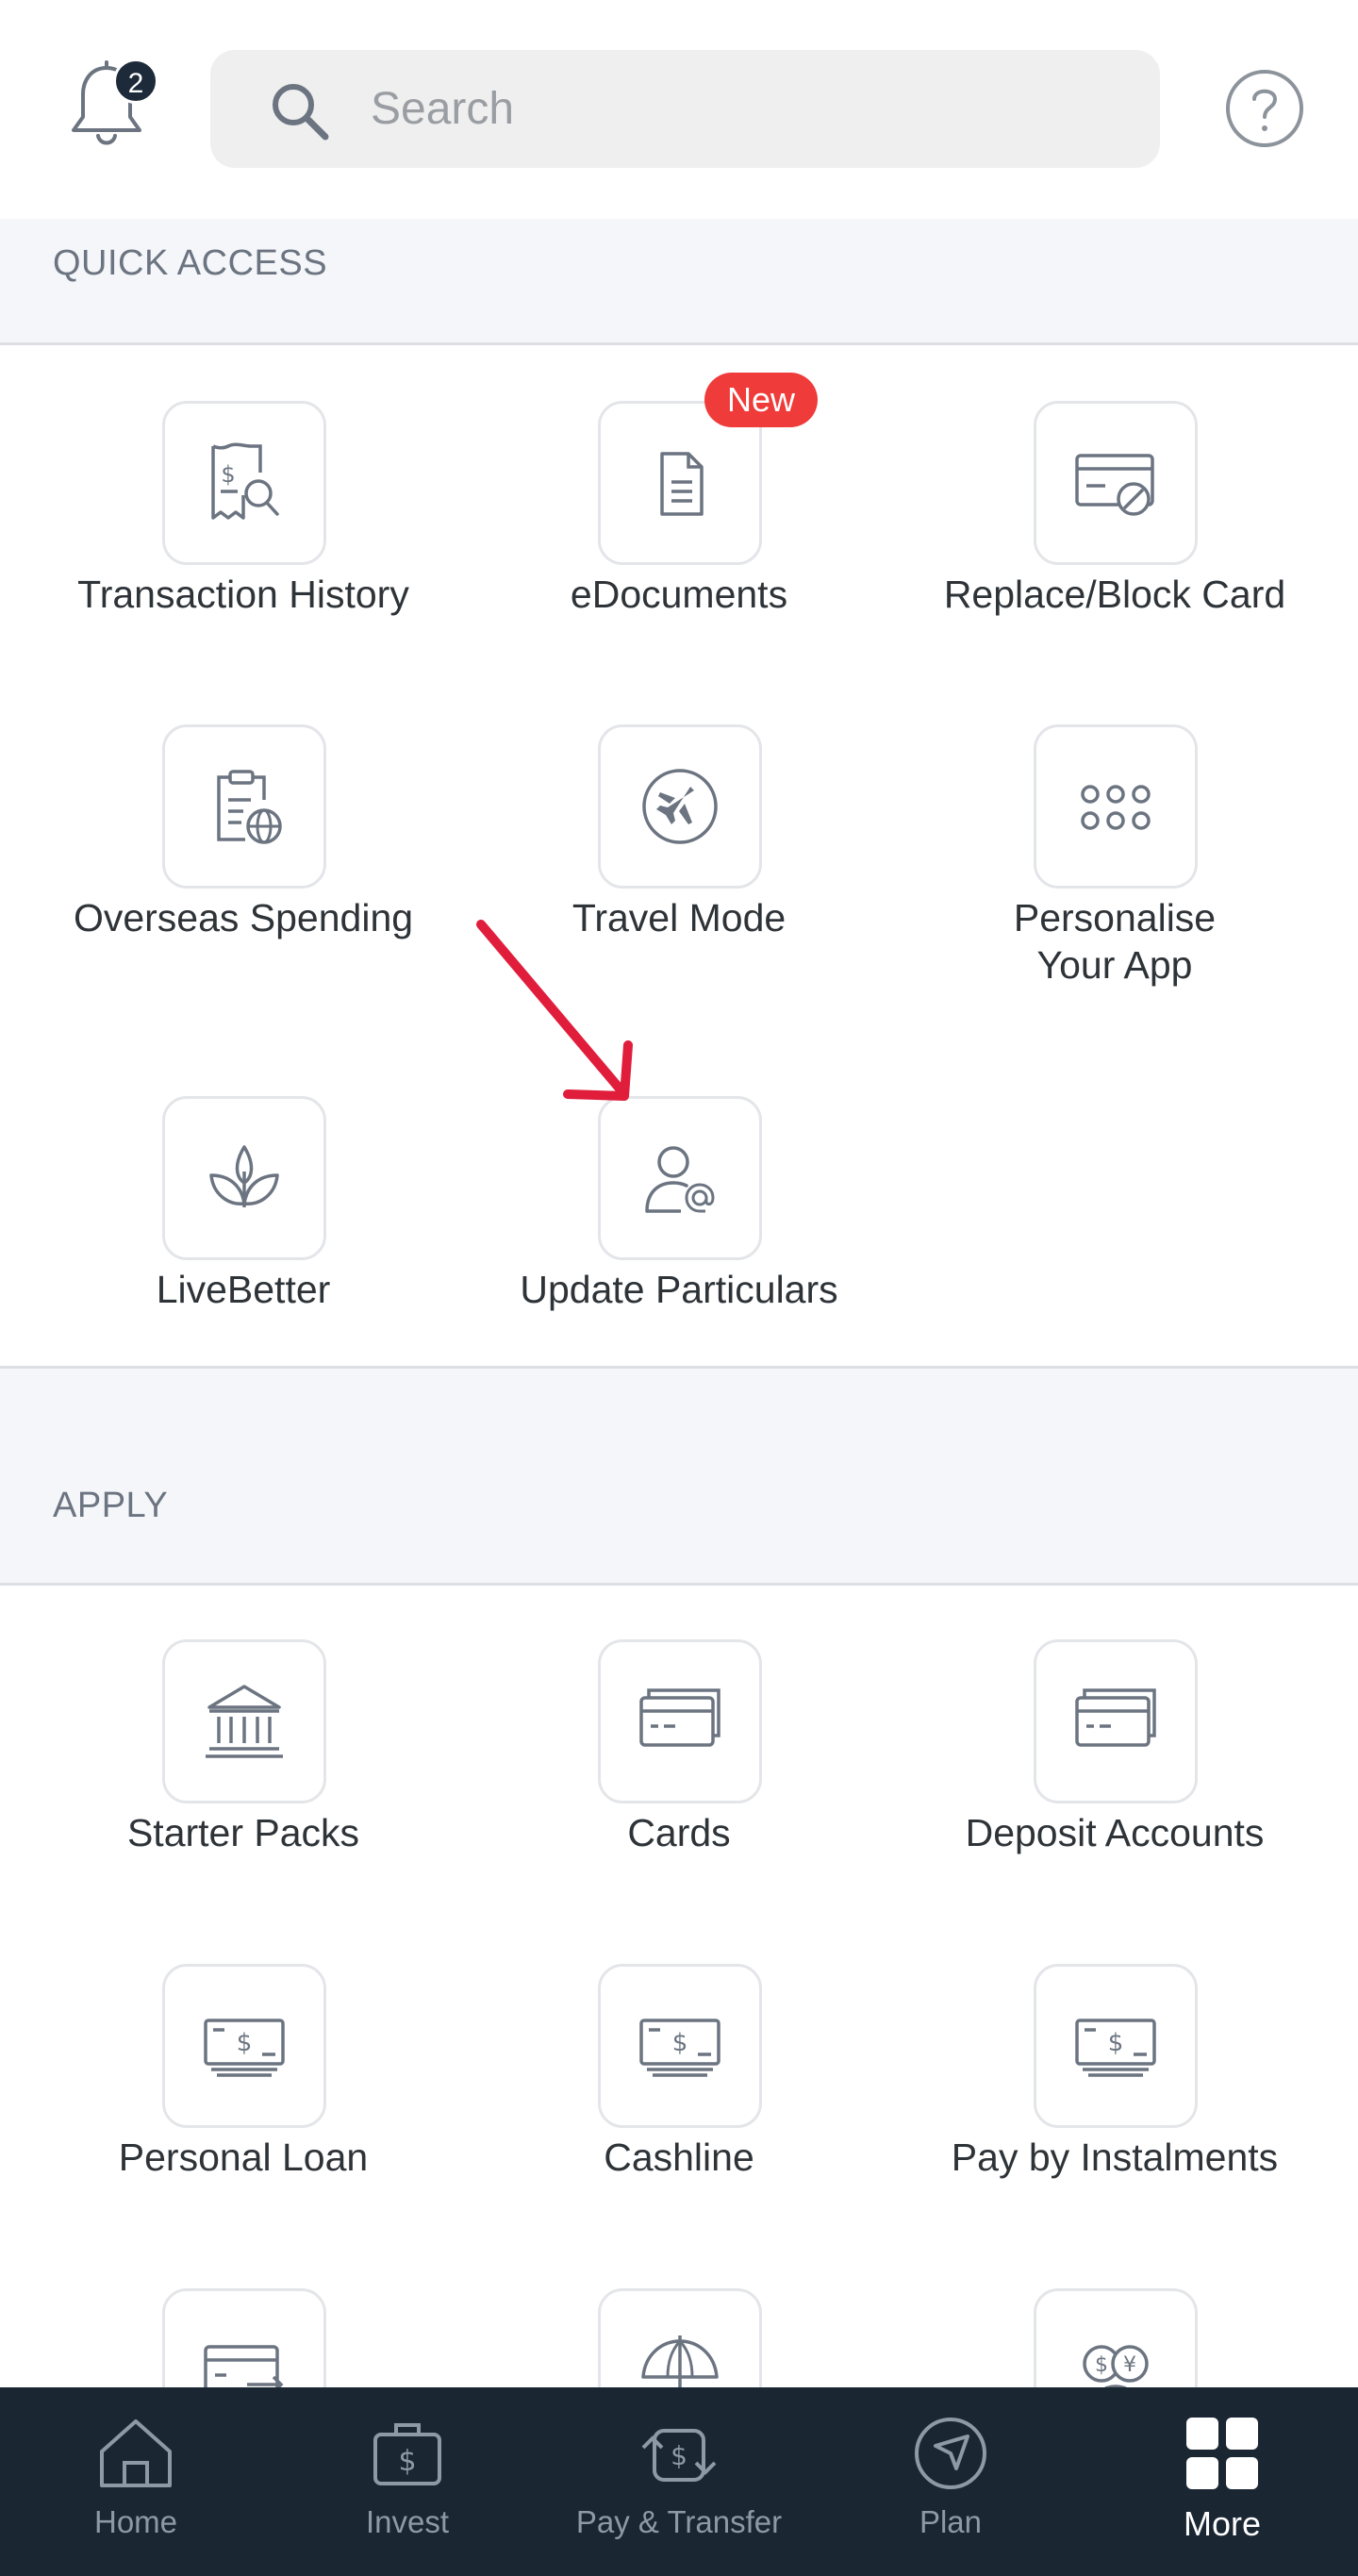 The width and height of the screenshot is (1358, 2576). I want to click on nav-label: Pay & Transfer, so click(679, 2522).